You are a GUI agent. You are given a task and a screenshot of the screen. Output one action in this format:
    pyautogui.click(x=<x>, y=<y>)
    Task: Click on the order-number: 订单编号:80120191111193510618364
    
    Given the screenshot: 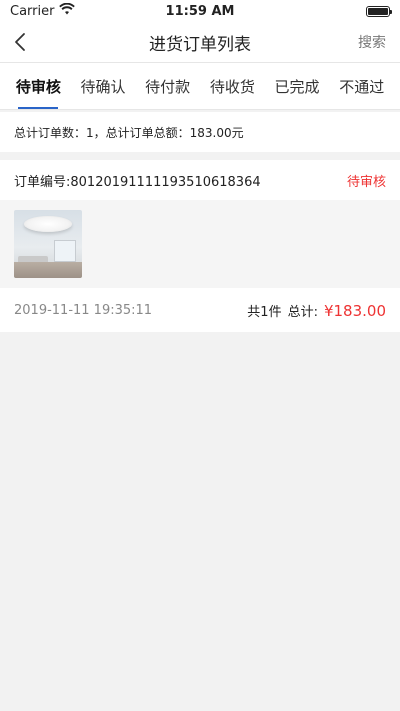 What is the action you would take?
    pyautogui.click(x=137, y=182)
    